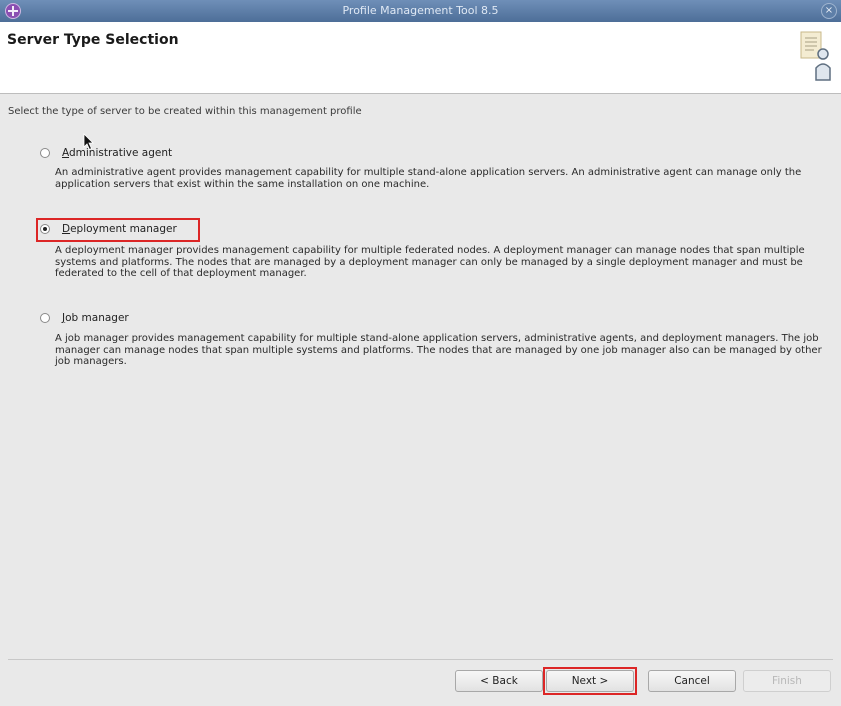  Describe the element at coordinates (787, 681) in the screenshot. I see `finish-button: Finish` at that location.